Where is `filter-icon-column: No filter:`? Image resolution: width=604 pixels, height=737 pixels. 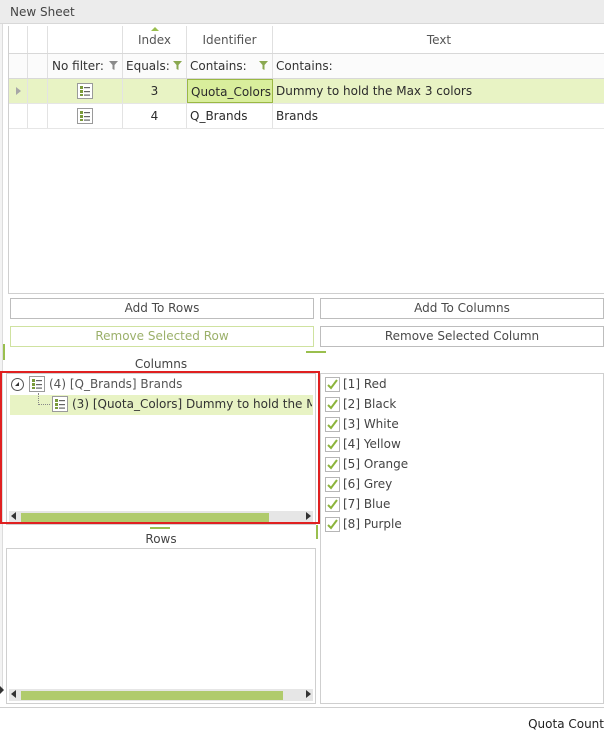 filter-icon-column: No filter: is located at coordinates (85, 66).